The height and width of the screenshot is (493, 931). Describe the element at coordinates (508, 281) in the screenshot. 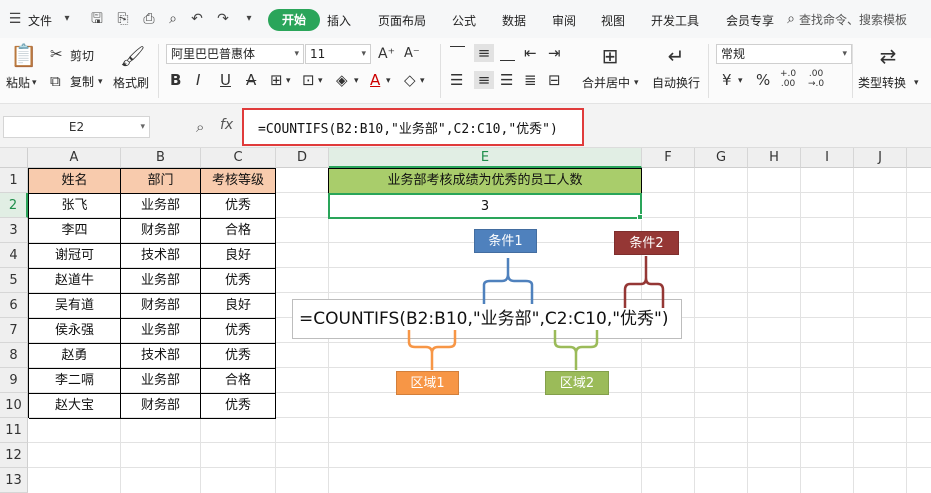

I see `condition1-bracket` at that location.